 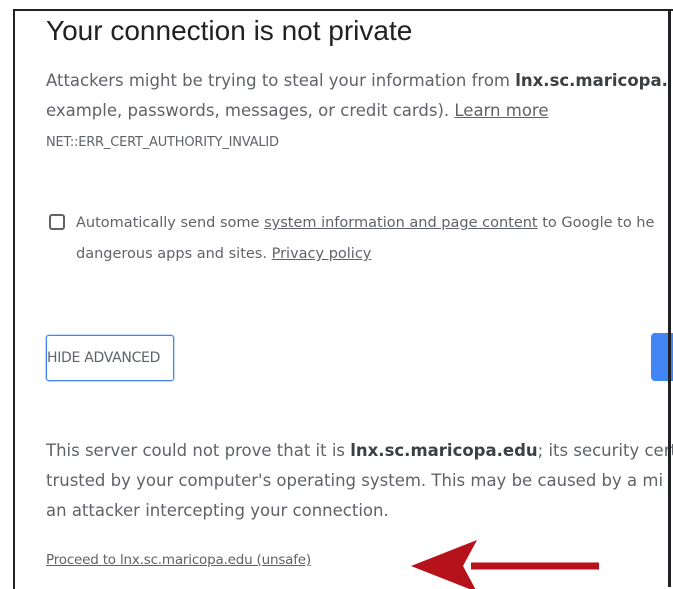 I want to click on learn-more-link: Learn more, so click(x=501, y=110).